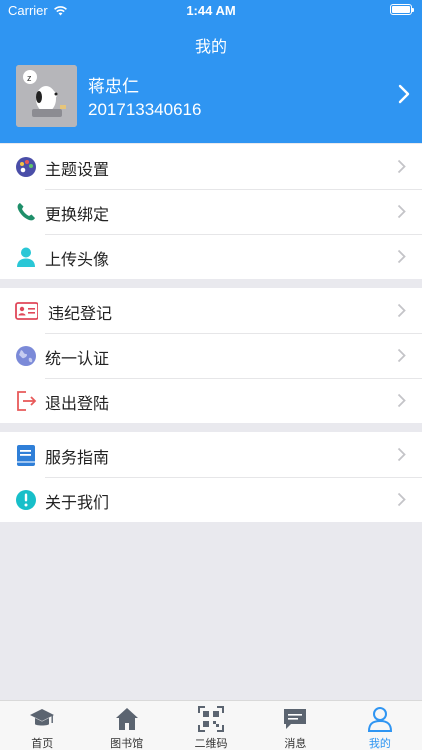  I want to click on page-title: 我的, so click(210, 46).